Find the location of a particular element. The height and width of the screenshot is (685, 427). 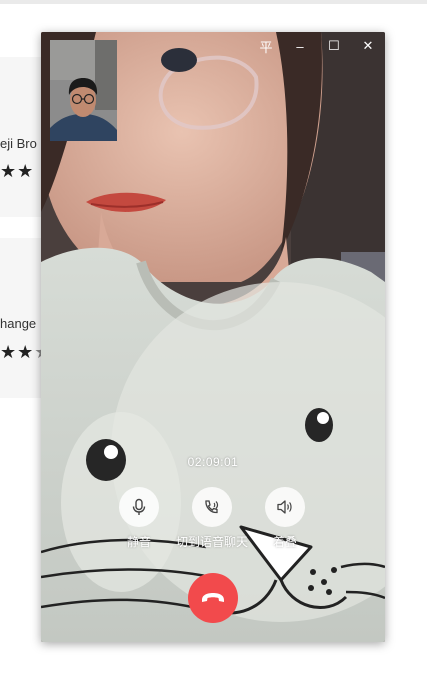

hang-up-icon is located at coordinates (213, 597).